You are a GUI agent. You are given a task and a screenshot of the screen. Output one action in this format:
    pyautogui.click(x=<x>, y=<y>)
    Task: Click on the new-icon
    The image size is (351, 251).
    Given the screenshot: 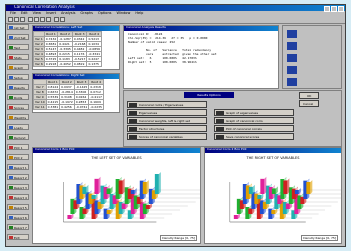 What is the action you would take?
    pyautogui.click(x=10, y=19)
    